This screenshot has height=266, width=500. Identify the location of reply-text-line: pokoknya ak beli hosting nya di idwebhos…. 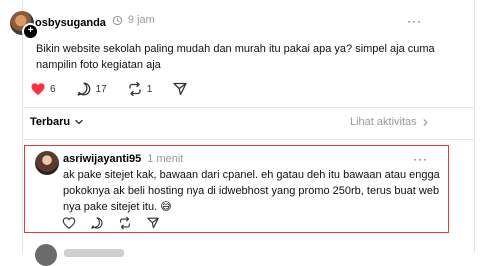
(251, 191).